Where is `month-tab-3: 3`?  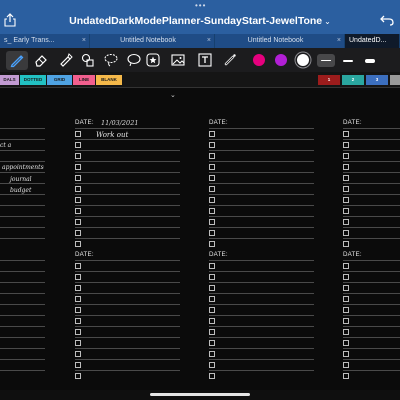
month-tab-3: 3 is located at coordinates (377, 80).